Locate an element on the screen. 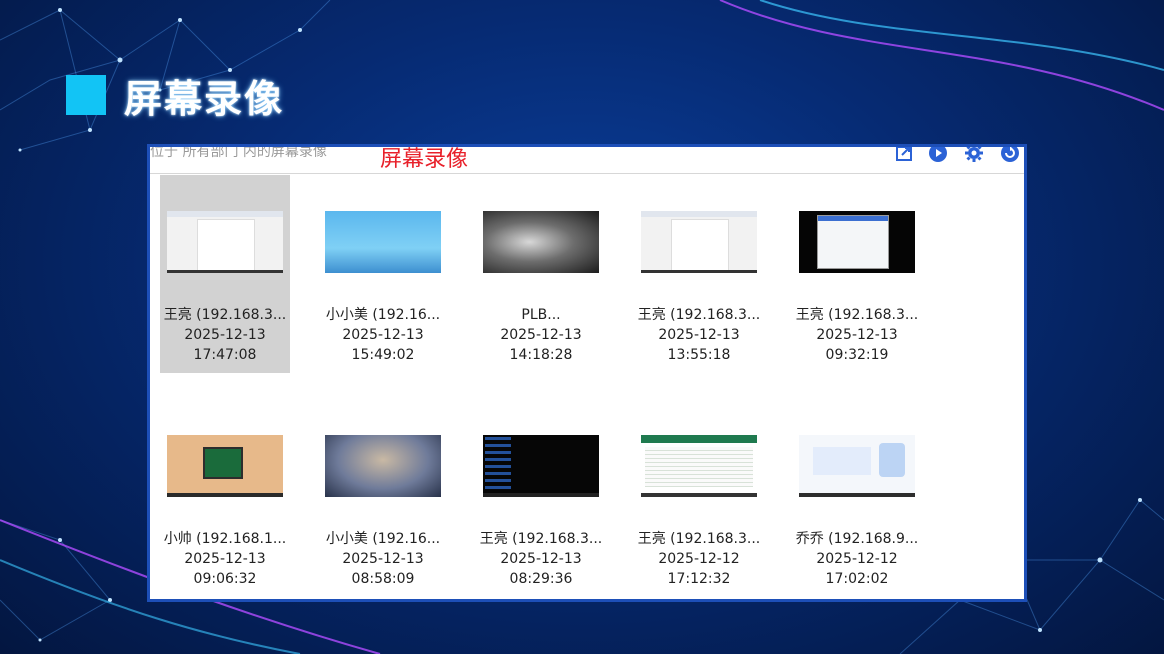 This screenshot has height=654, width=1164. recording-tile: 乔乔 (192.168.9... 2025-12-12 17:02:02 is located at coordinates (857, 498).